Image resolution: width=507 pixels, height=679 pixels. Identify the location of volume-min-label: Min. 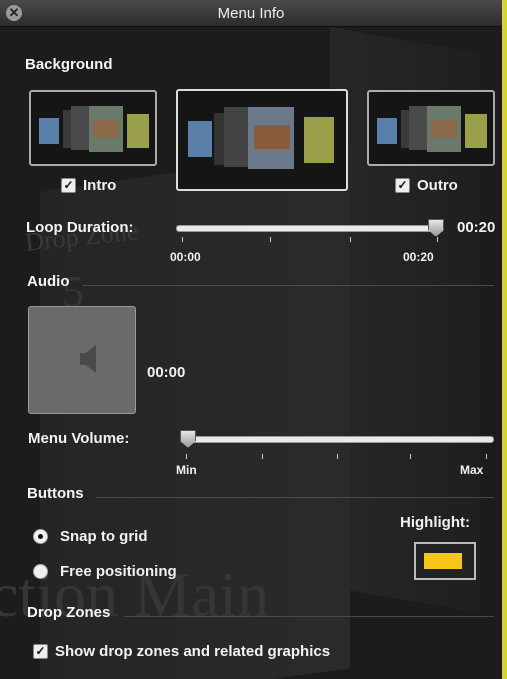
(186, 470).